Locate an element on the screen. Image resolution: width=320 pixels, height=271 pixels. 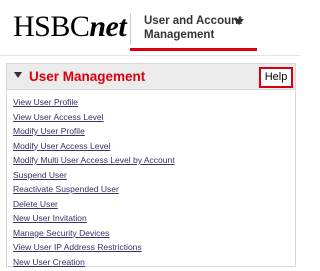
help-button: Help is located at coordinates (276, 77).